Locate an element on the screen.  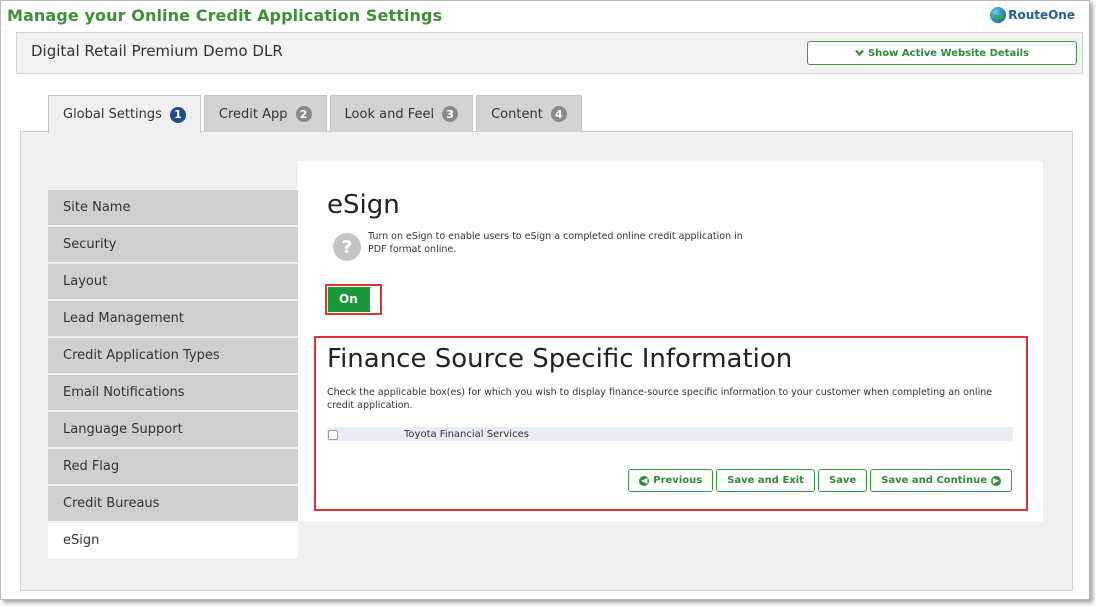
save-and-exit-label: Save and Exit is located at coordinates (765, 480).